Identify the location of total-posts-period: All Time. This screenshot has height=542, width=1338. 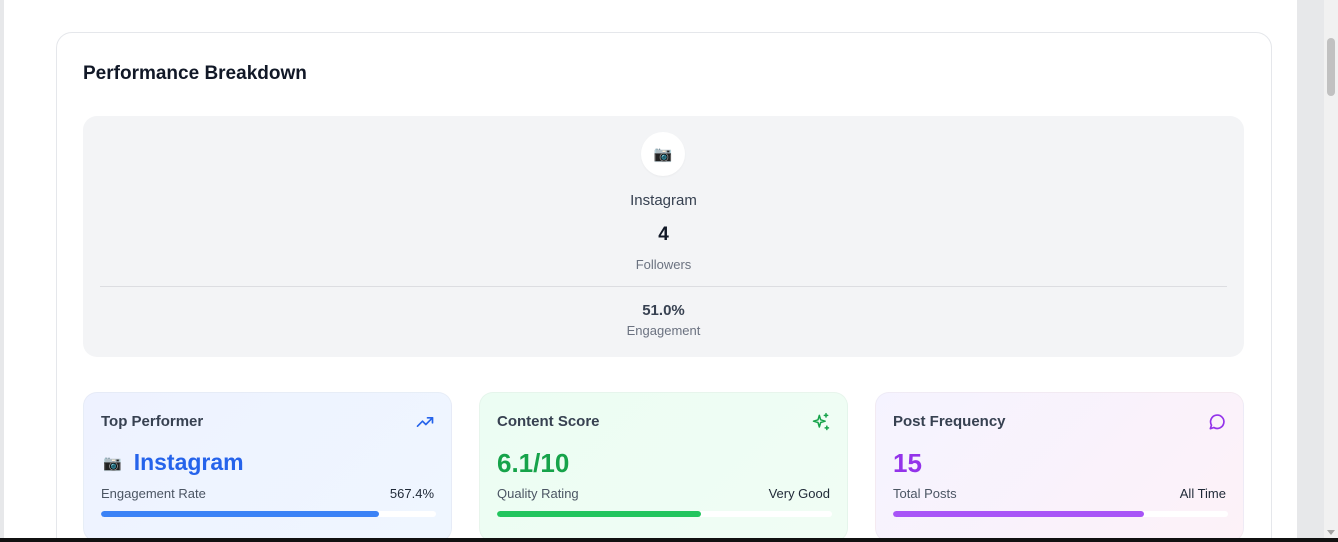
(1202, 493).